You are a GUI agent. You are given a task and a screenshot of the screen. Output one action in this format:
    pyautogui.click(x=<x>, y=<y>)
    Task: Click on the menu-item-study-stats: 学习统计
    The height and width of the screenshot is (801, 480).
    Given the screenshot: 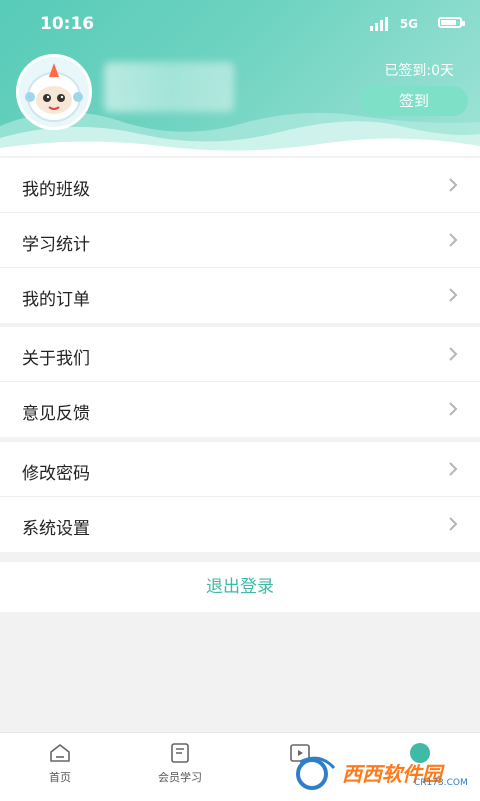 What is the action you would take?
    pyautogui.click(x=240, y=240)
    